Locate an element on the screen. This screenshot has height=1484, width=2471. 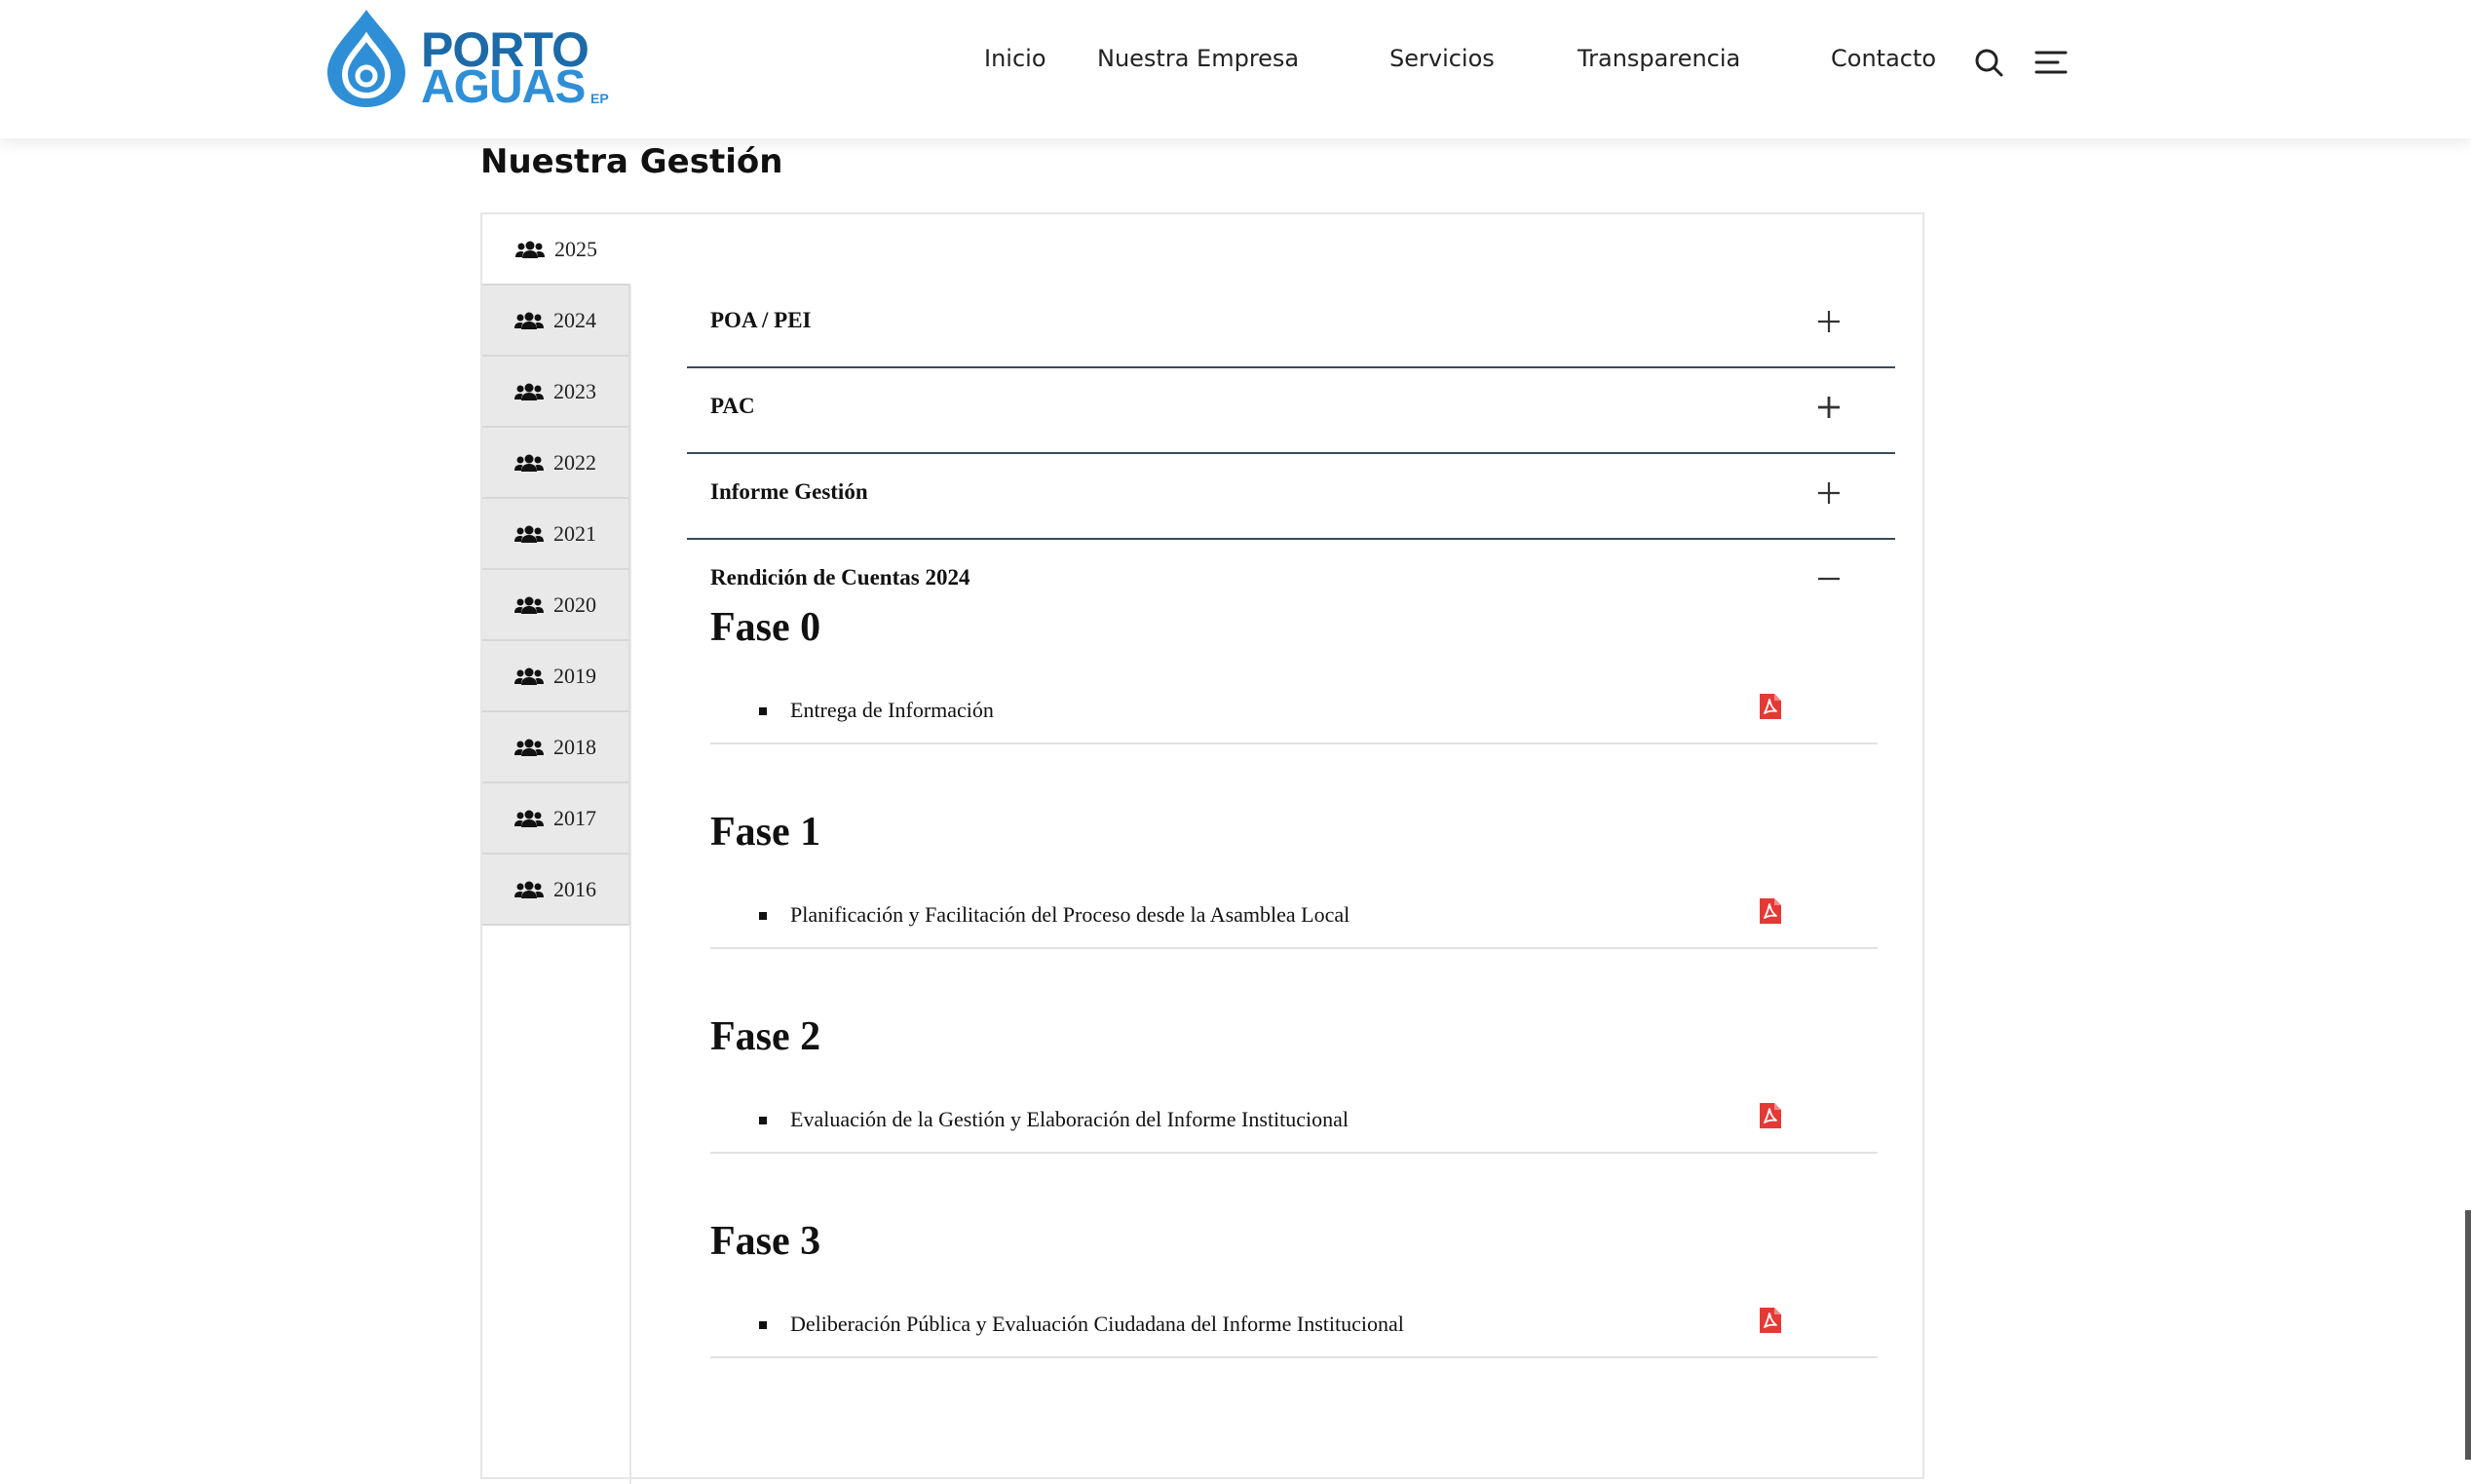
tab-2020: 2020 is located at coordinates (556, 605).